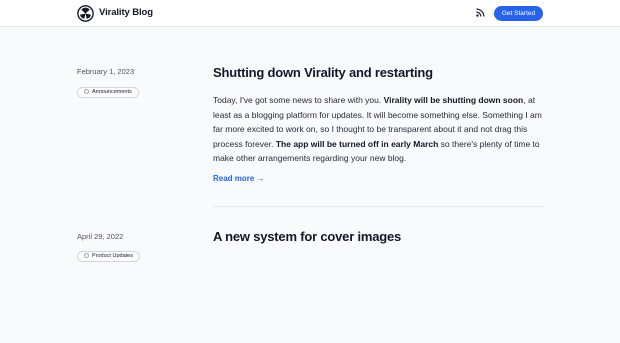 This screenshot has width=620, height=343. What do you see at coordinates (112, 256) in the screenshot?
I see `tag-label: Product Updates` at bounding box center [112, 256].